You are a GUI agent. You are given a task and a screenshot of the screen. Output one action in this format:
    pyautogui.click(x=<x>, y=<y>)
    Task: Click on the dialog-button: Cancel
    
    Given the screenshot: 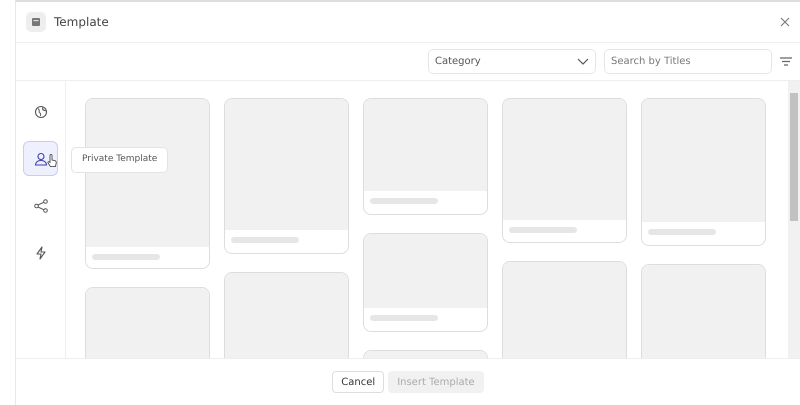 What is the action you would take?
    pyautogui.click(x=358, y=382)
    